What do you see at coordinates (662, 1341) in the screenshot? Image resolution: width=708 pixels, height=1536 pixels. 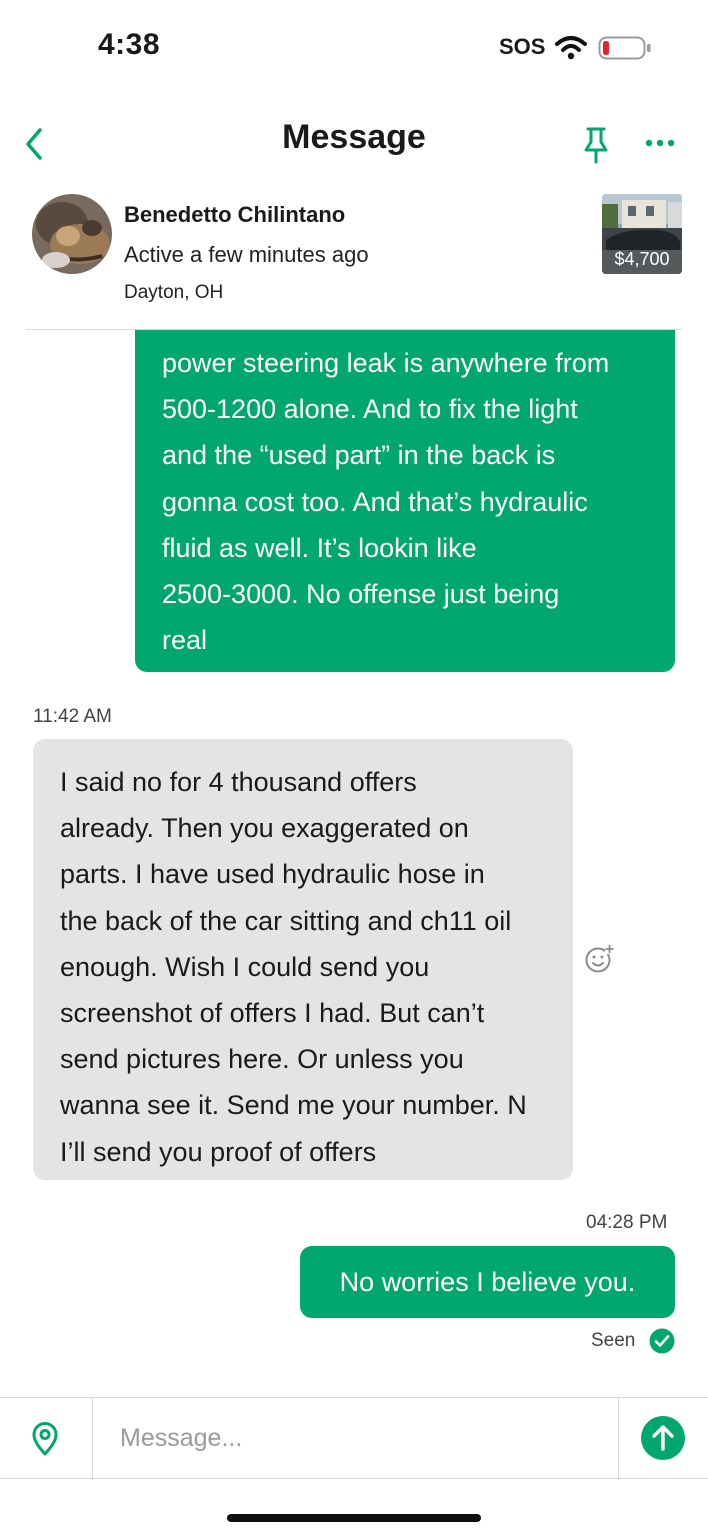 I see `check-circle-icon` at bounding box center [662, 1341].